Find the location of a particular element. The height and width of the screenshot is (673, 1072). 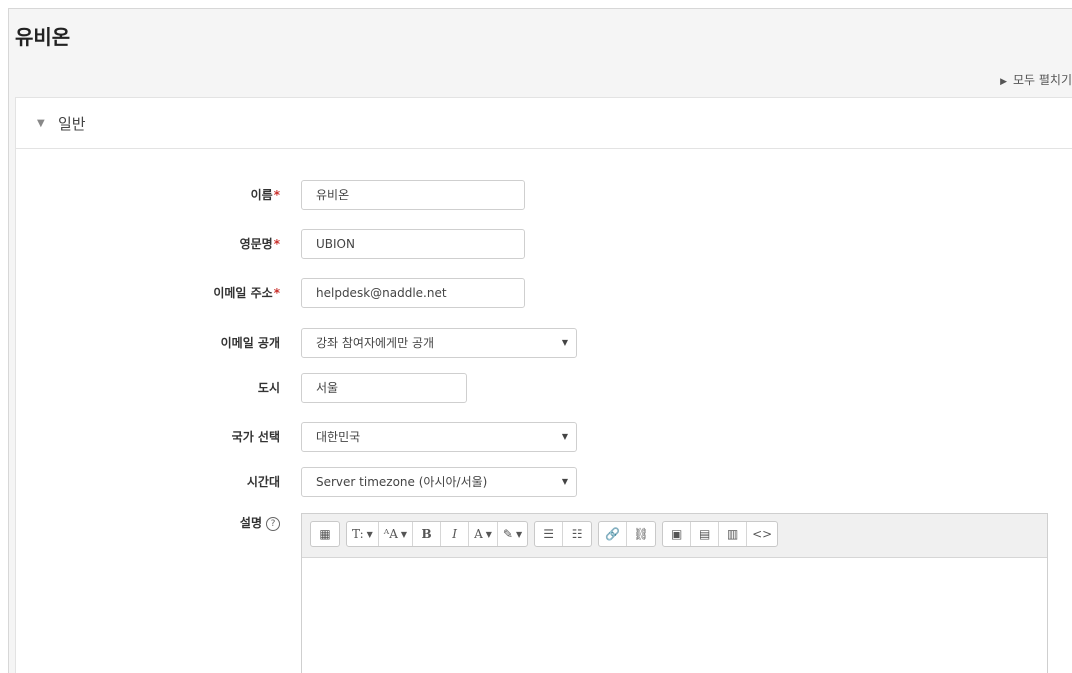

country-label: 국가 선택 is located at coordinates (255, 437).